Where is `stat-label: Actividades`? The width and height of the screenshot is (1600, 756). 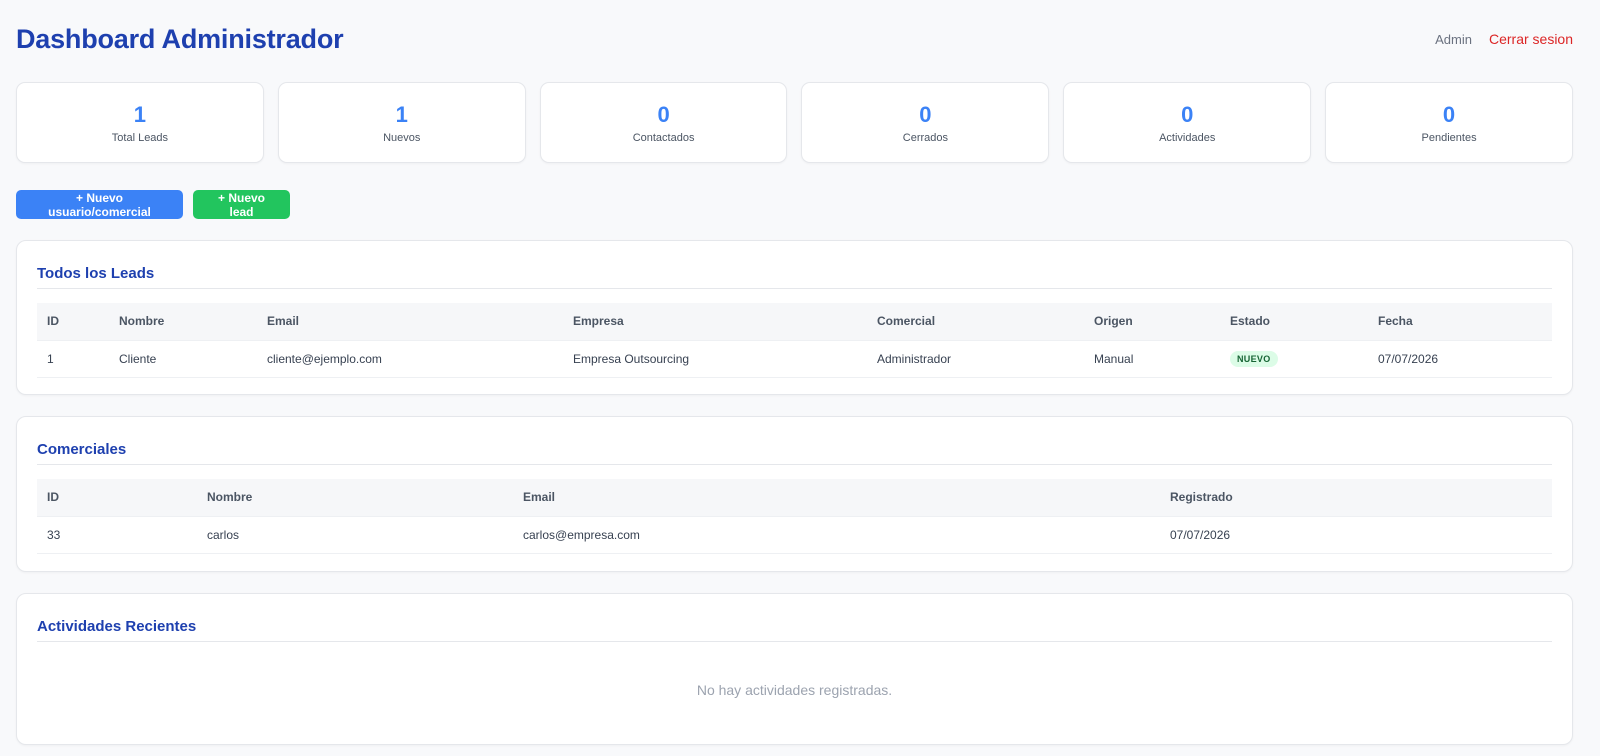
stat-label: Actividades is located at coordinates (1187, 137).